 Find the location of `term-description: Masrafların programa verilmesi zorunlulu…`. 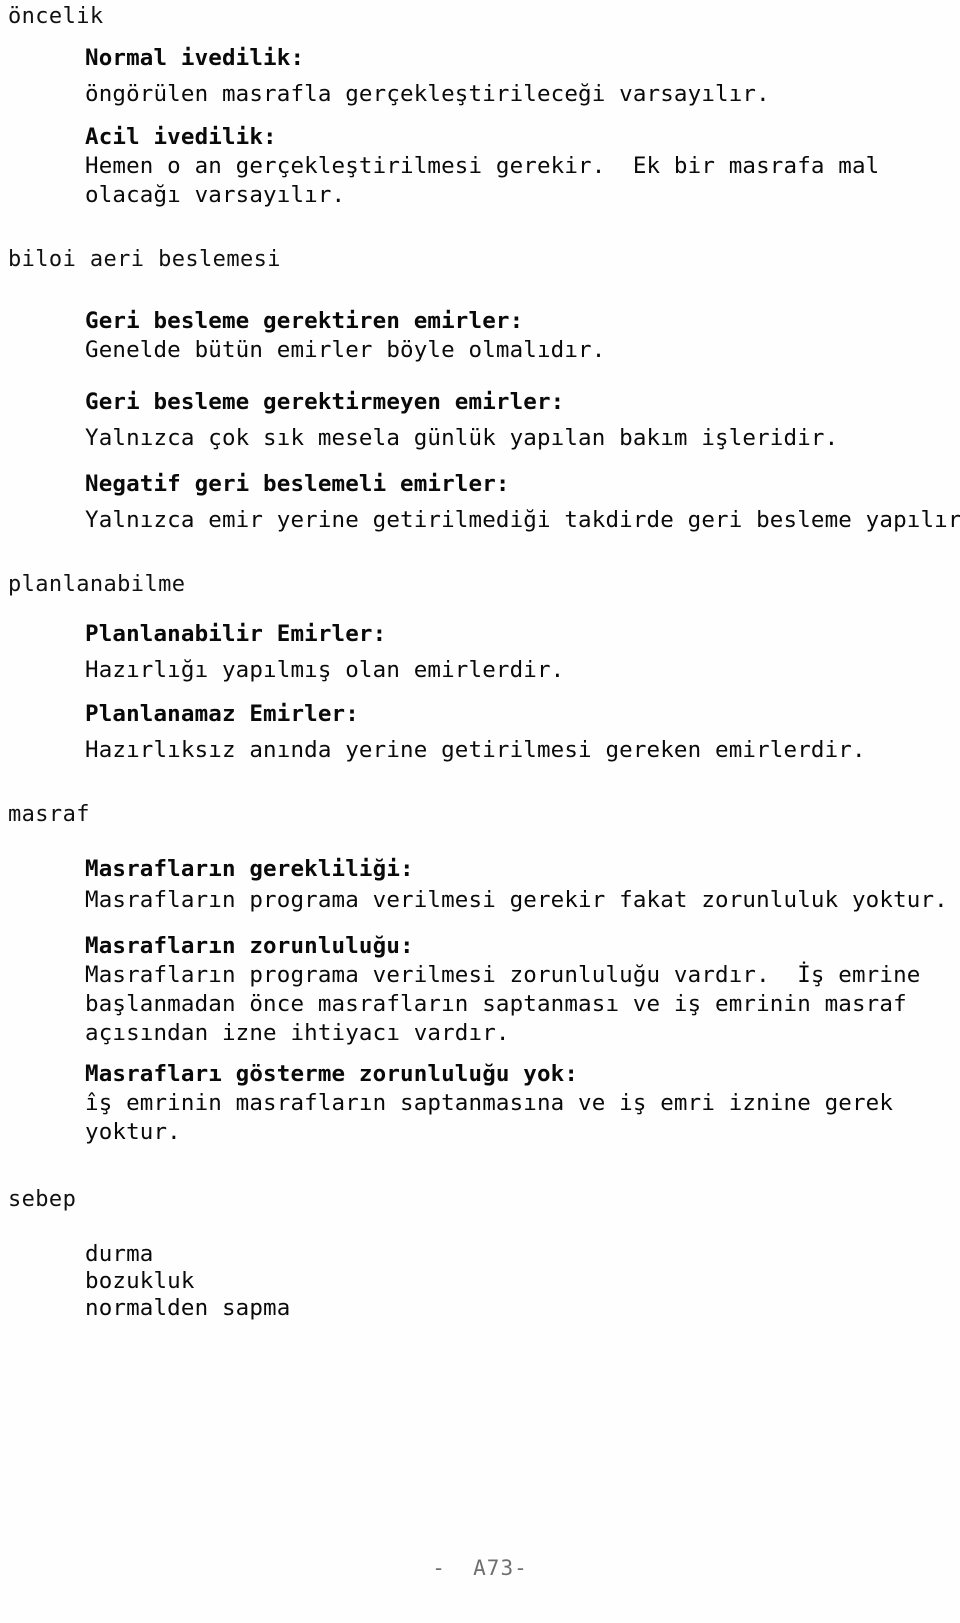

term-description: Masrafların programa verilmesi zorunlulu… is located at coordinates (503, 975).